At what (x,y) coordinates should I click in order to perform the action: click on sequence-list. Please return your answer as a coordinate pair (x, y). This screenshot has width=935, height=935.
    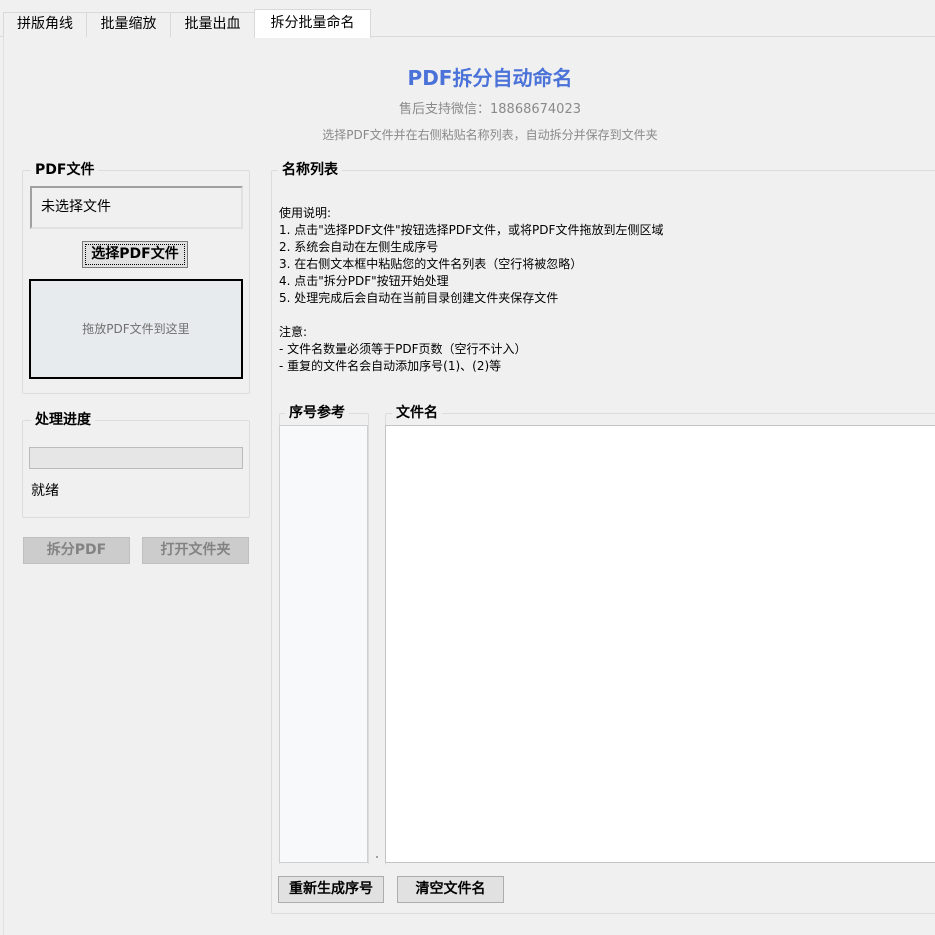
    Looking at the image, I should click on (323, 644).